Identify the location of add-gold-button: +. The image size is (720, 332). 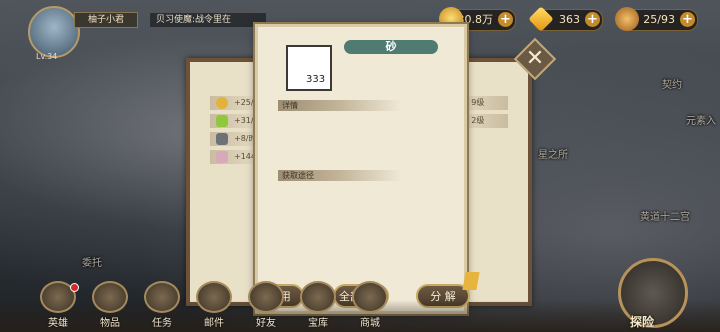
(505, 19).